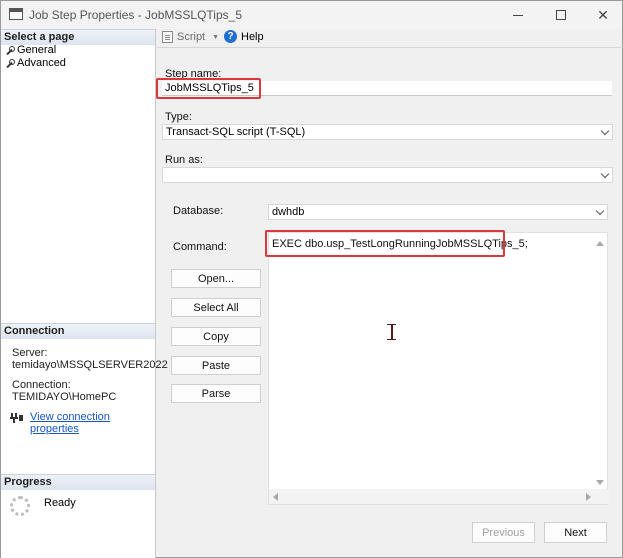  Describe the element at coordinates (200, 247) in the screenshot. I see `command-label: Command:` at that location.